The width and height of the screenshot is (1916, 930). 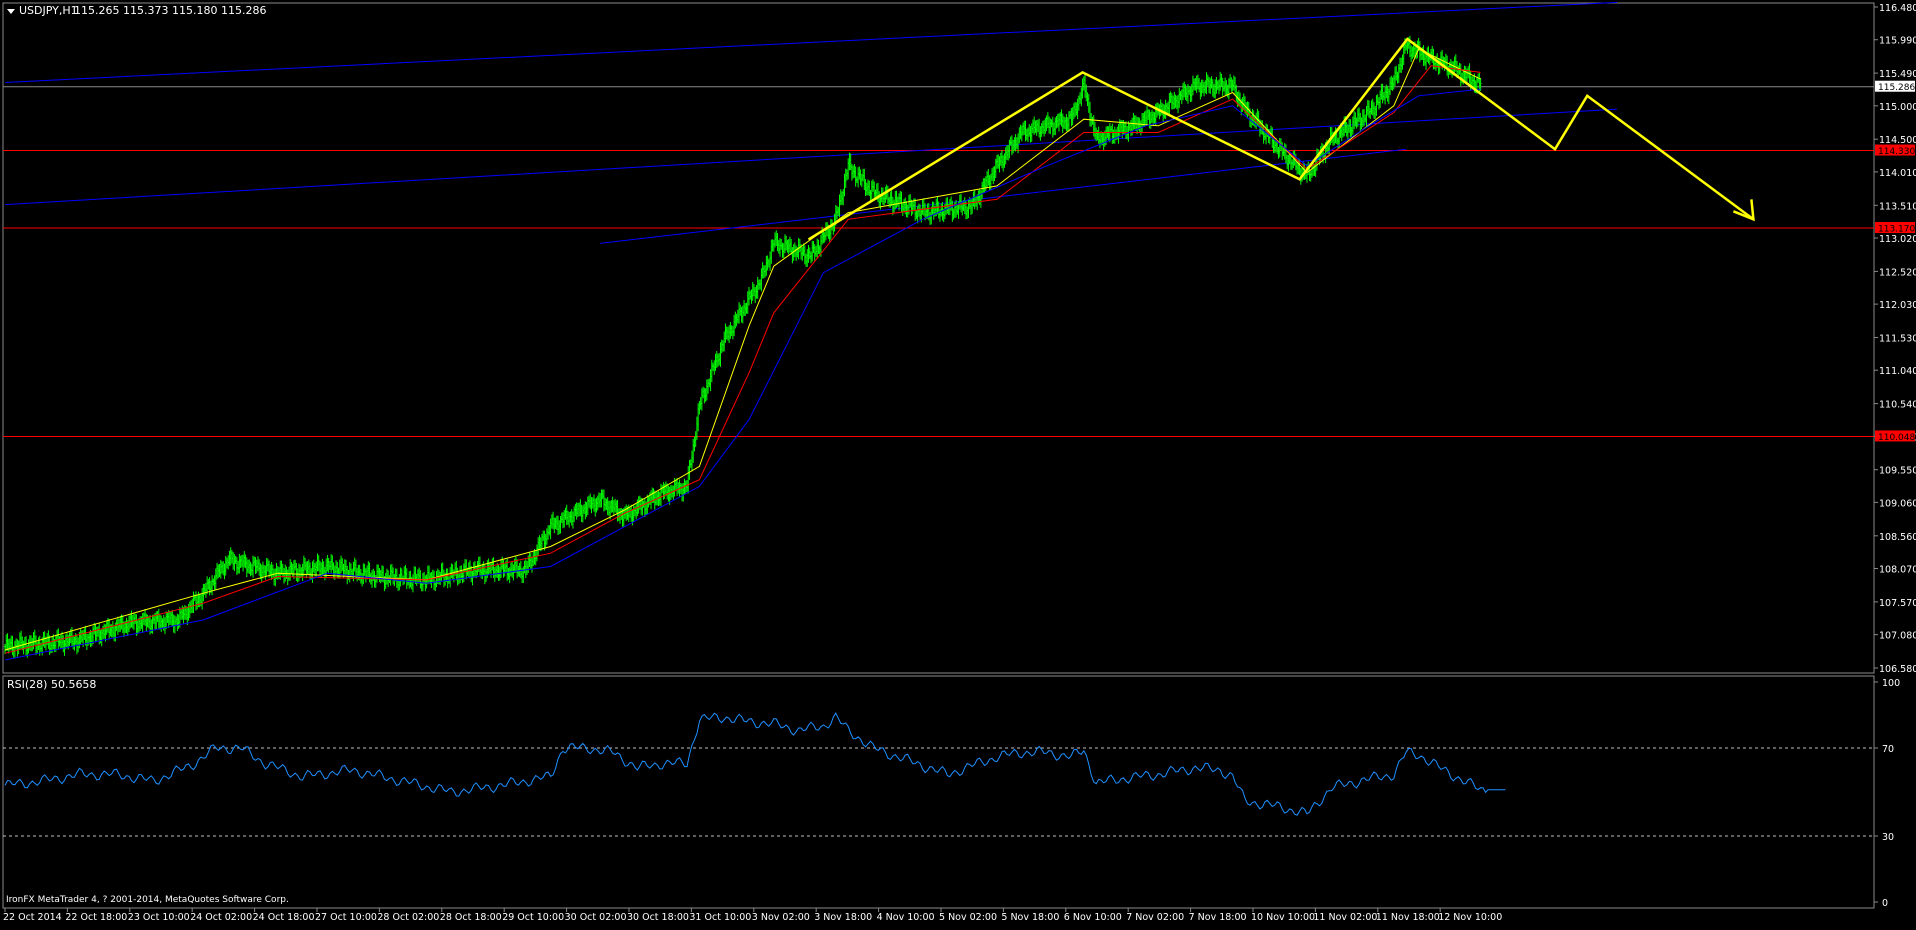 I want to click on time-tick-label: 27 Oct 10:00, so click(x=346, y=917).